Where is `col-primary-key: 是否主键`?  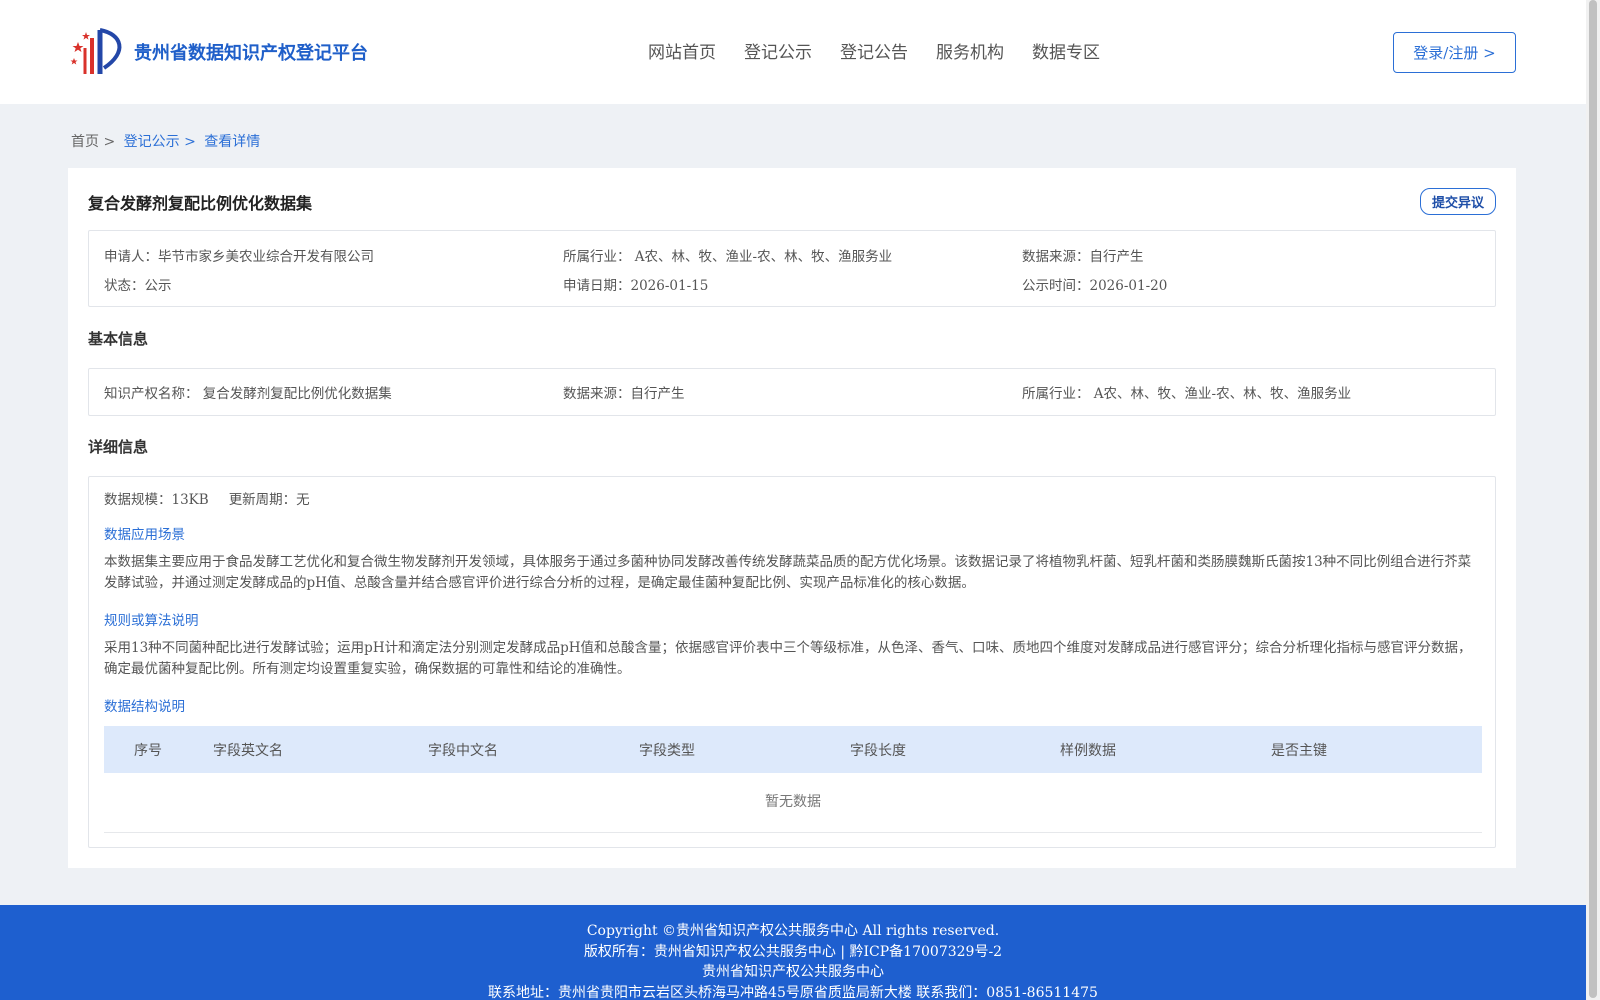
col-primary-key: 是否主键 is located at coordinates (1299, 751).